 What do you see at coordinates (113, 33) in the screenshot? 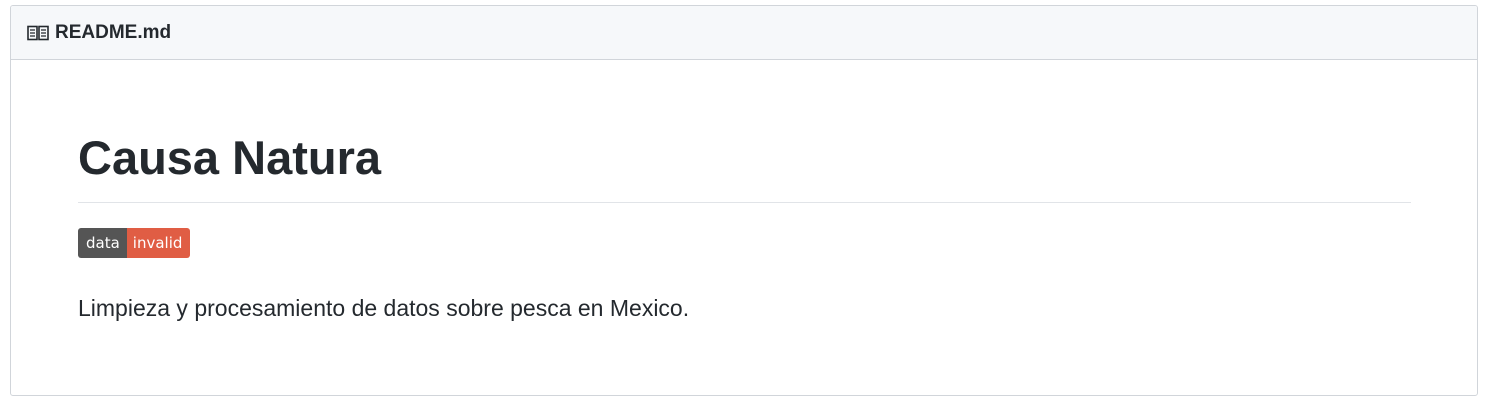
I see `file-name: README.md` at bounding box center [113, 33].